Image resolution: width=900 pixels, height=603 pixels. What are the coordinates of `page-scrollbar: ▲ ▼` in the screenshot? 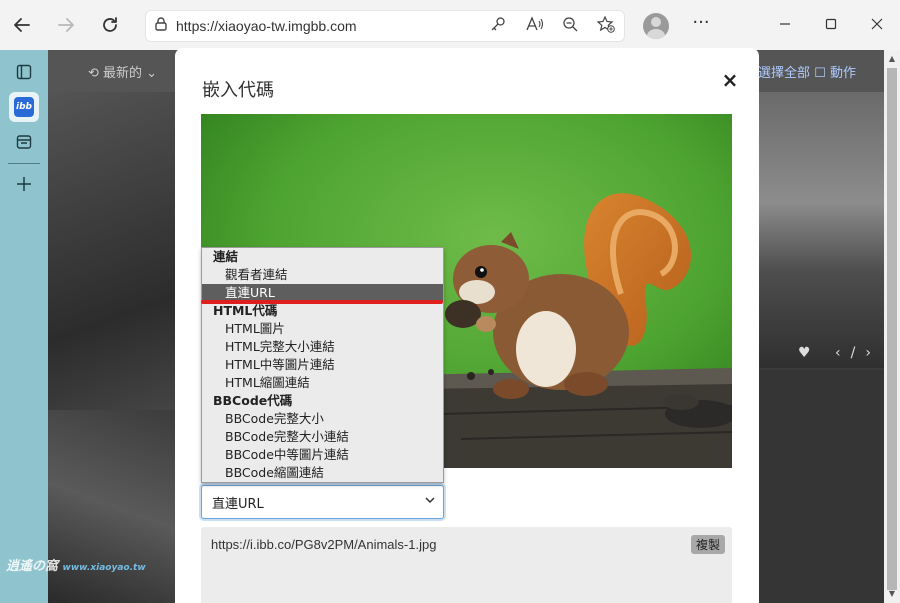 It's located at (892, 326).